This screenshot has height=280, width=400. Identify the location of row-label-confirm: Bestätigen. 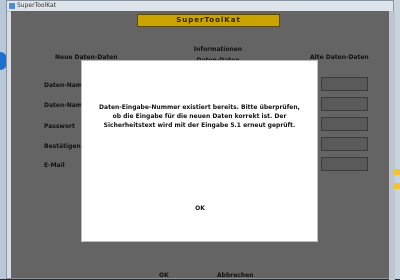
(62, 146).